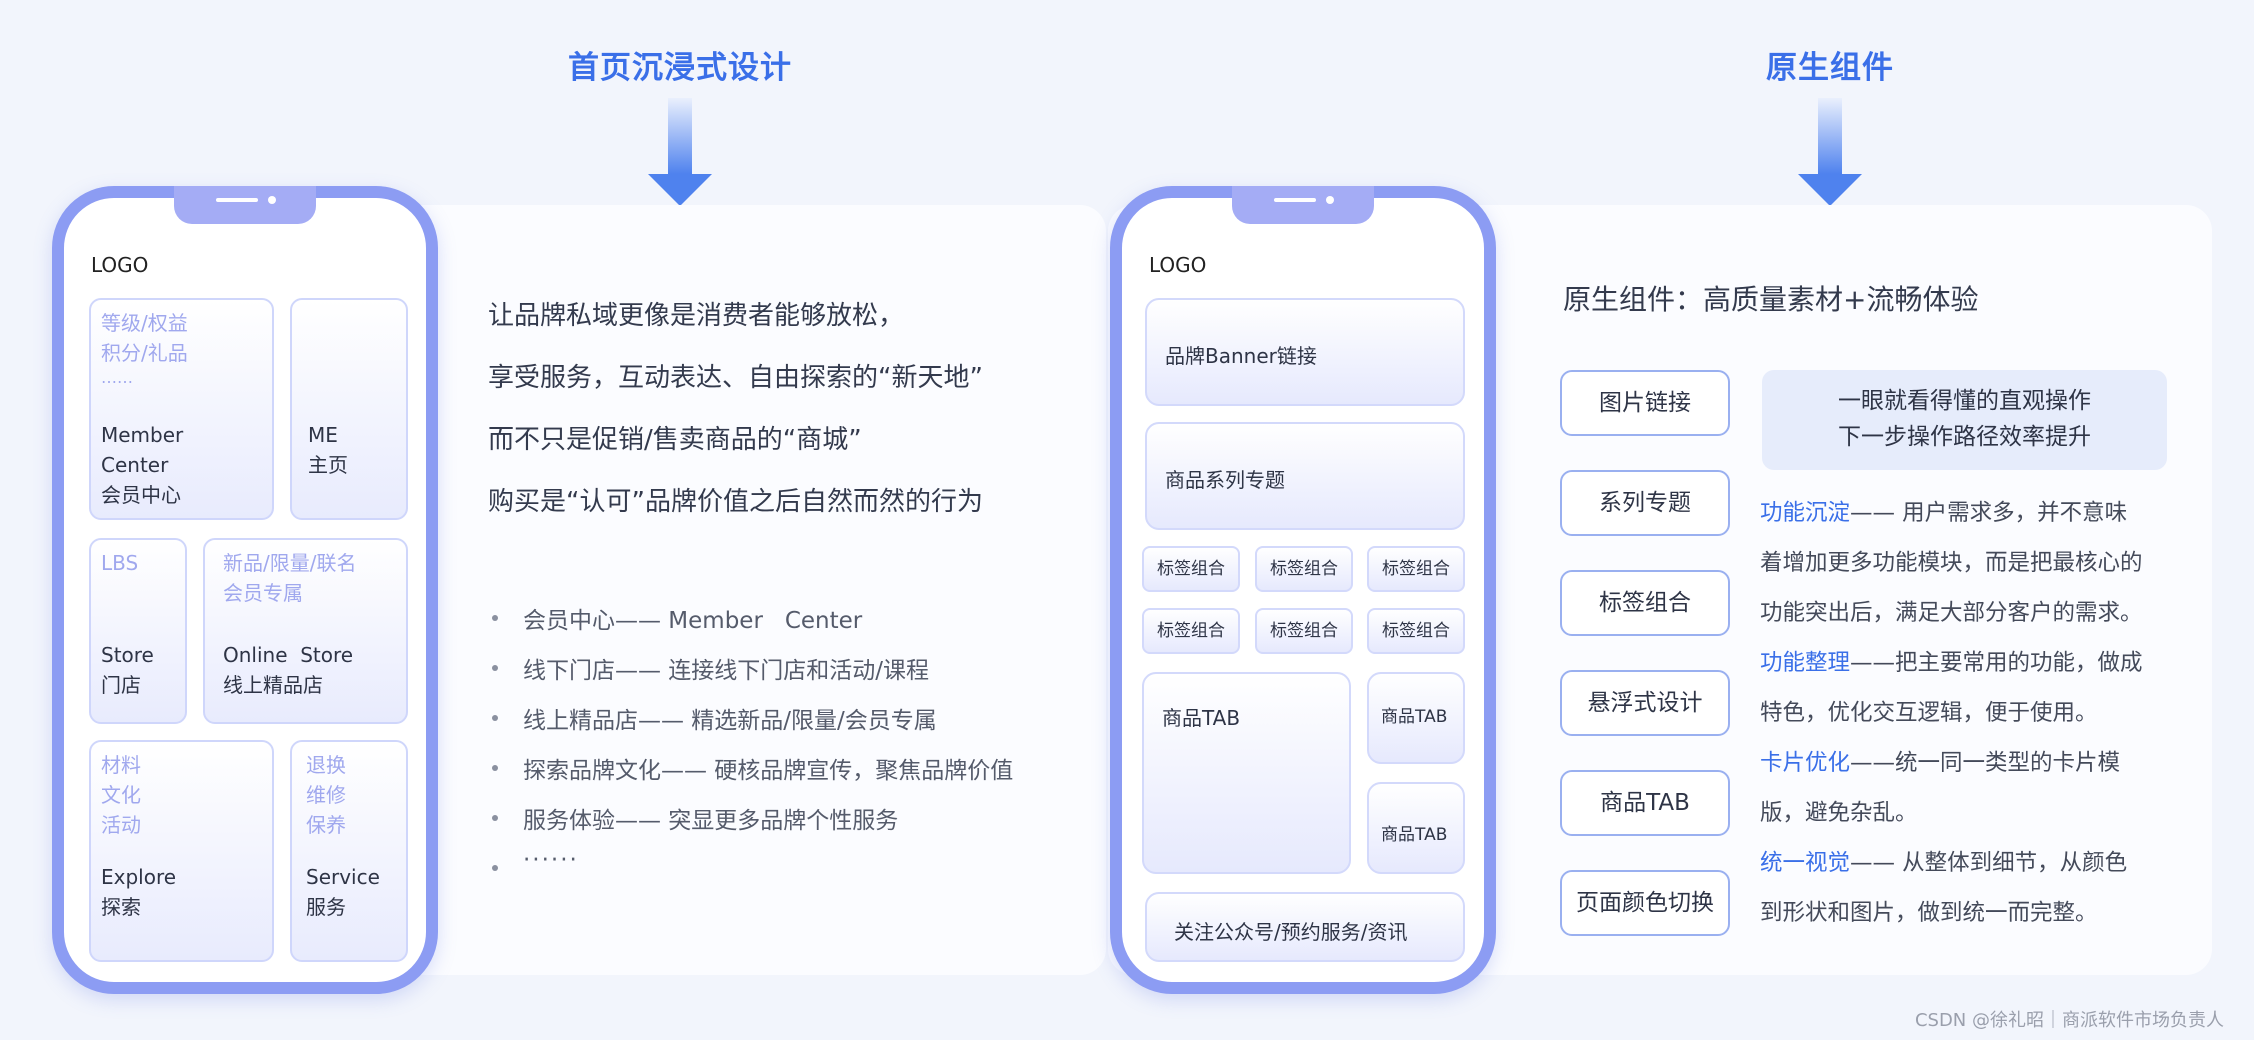  I want to click on card-main-line: 线上精品店, so click(273, 685).